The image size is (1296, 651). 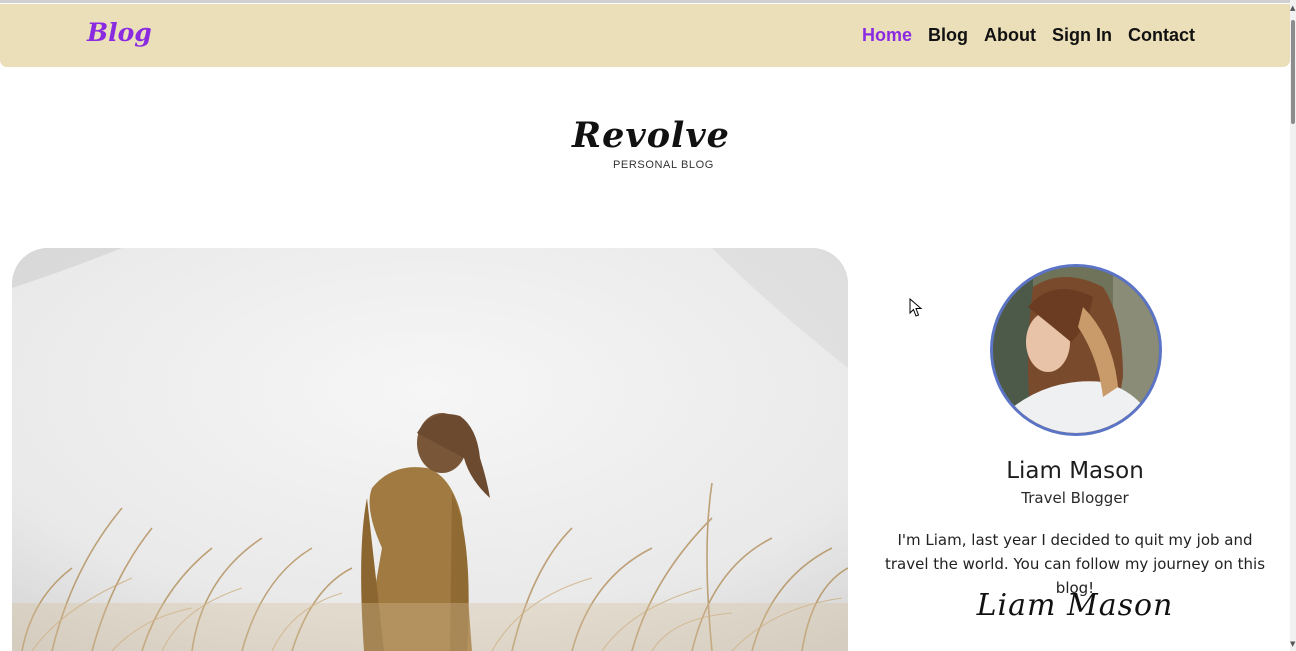 What do you see at coordinates (651, 135) in the screenshot?
I see `logo-wordmark: Revolve` at bounding box center [651, 135].